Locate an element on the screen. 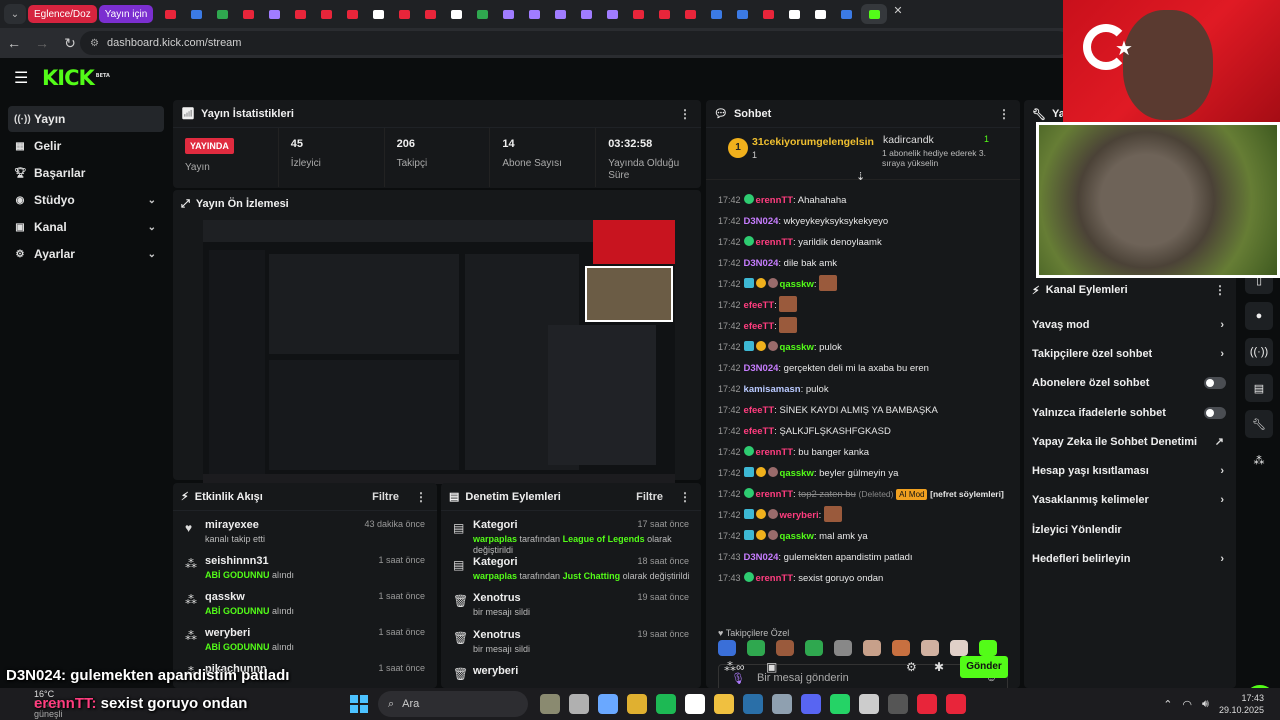 This screenshot has width=1280, height=720. toggle-switch is located at coordinates (1215, 412).